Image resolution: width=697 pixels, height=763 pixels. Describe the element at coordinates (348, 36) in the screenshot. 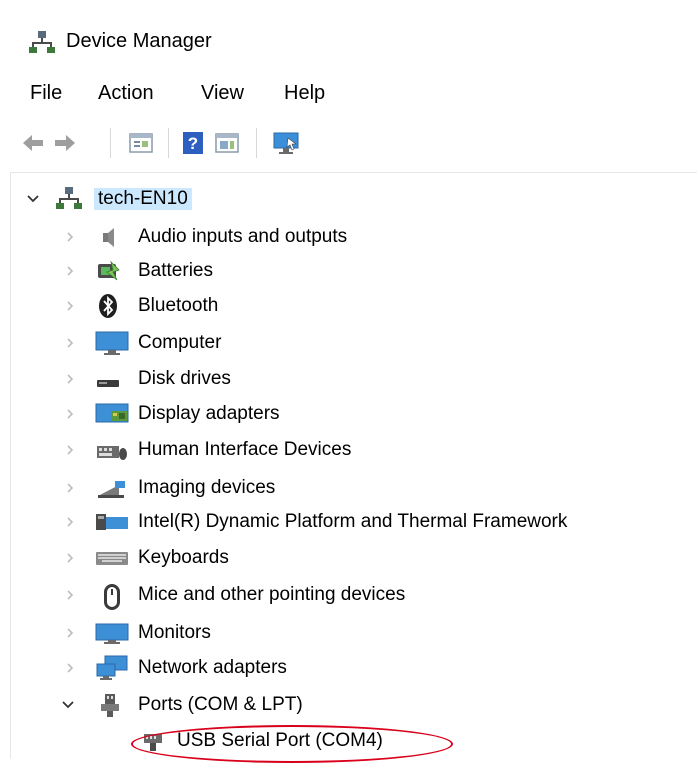

I see `title-bar: Device Manager` at that location.